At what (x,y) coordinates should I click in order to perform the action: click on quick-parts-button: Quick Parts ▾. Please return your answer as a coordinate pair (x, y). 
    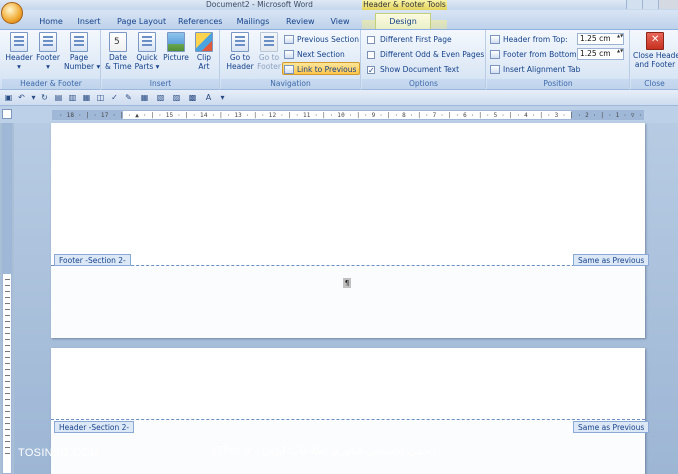
    Looking at the image, I should click on (147, 51).